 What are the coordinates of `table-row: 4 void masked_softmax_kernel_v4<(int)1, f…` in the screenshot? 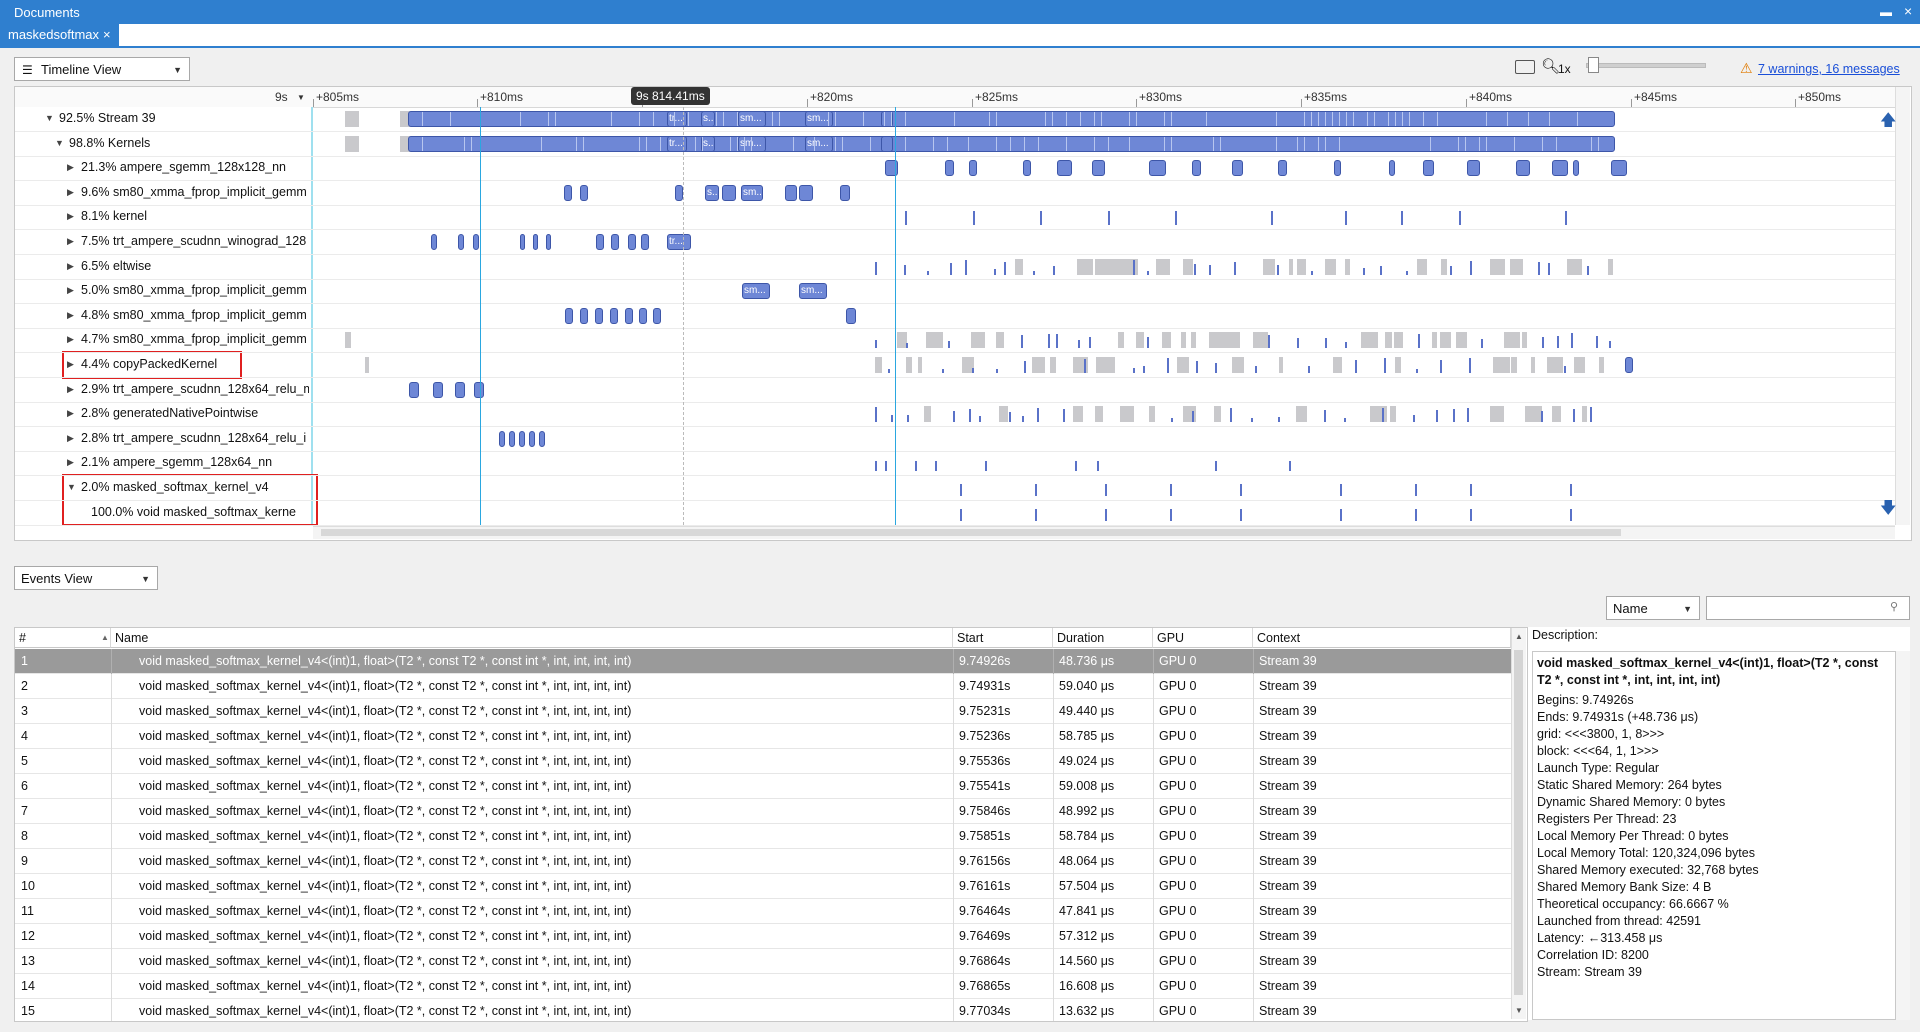 It's located at (763, 736).